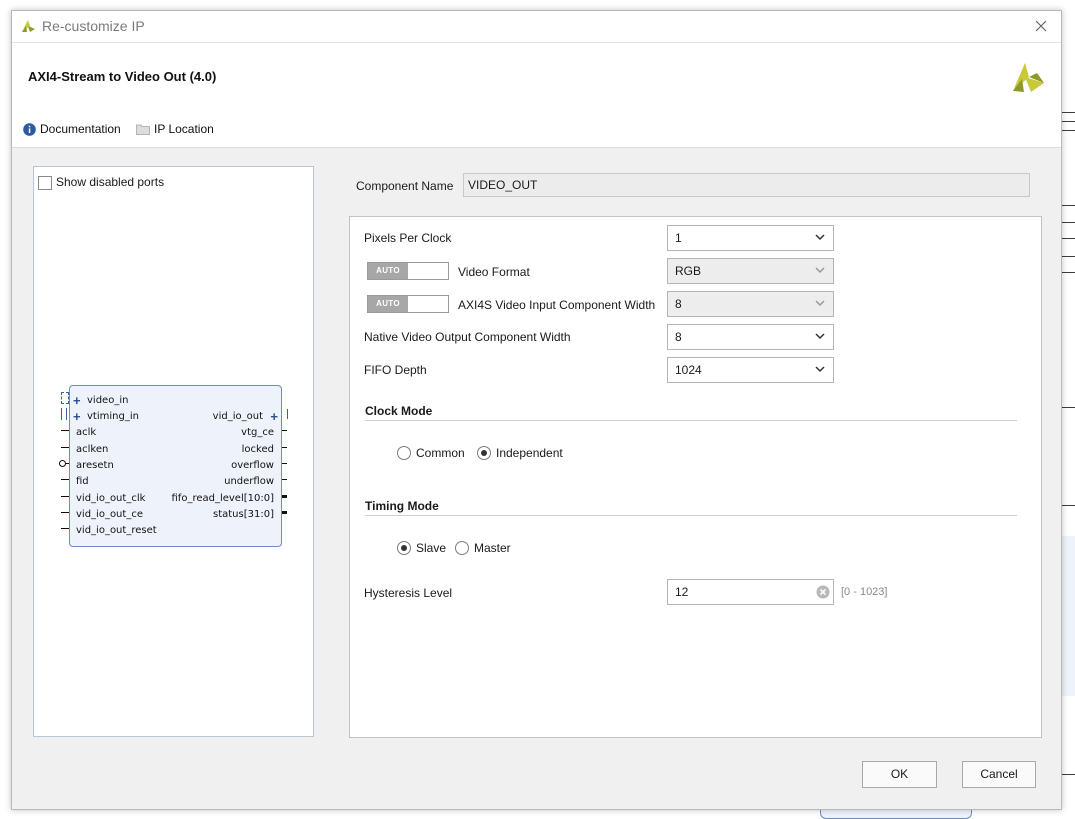 This screenshot has height=819, width=1075. I want to click on component-name-label: Component Name, so click(405, 186).